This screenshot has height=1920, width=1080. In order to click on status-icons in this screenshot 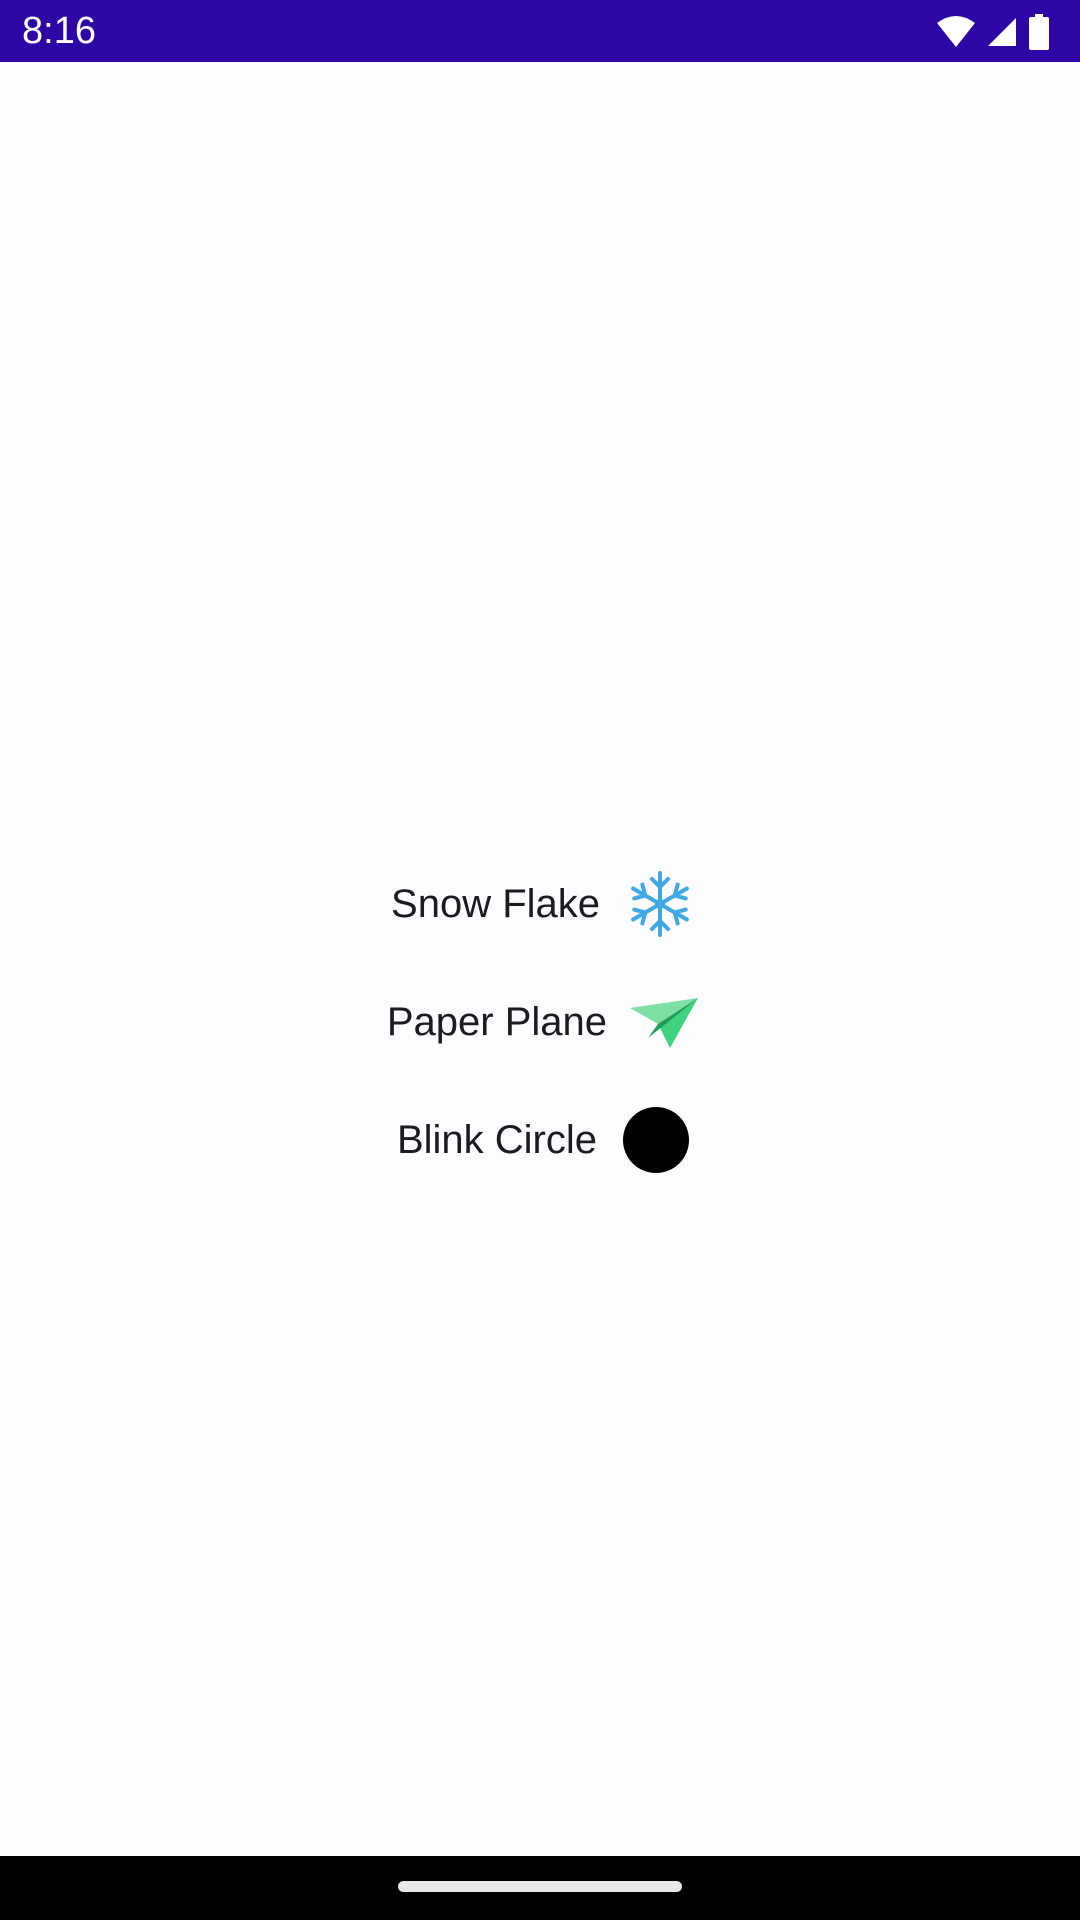, I will do `click(993, 32)`.